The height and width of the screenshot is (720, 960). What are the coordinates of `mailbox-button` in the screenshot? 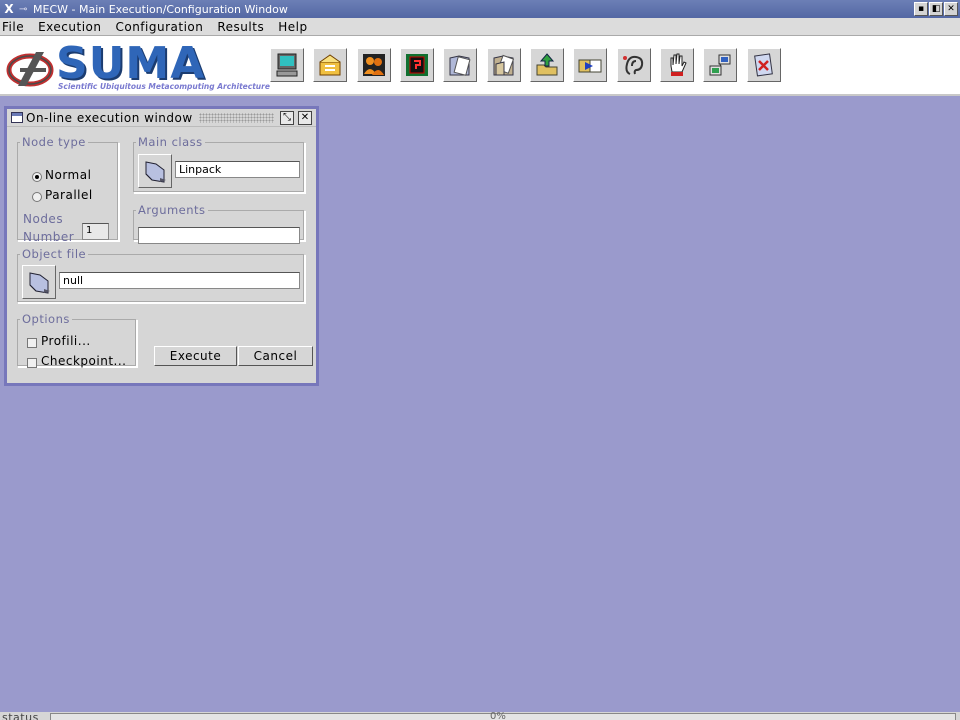 It's located at (330, 65).